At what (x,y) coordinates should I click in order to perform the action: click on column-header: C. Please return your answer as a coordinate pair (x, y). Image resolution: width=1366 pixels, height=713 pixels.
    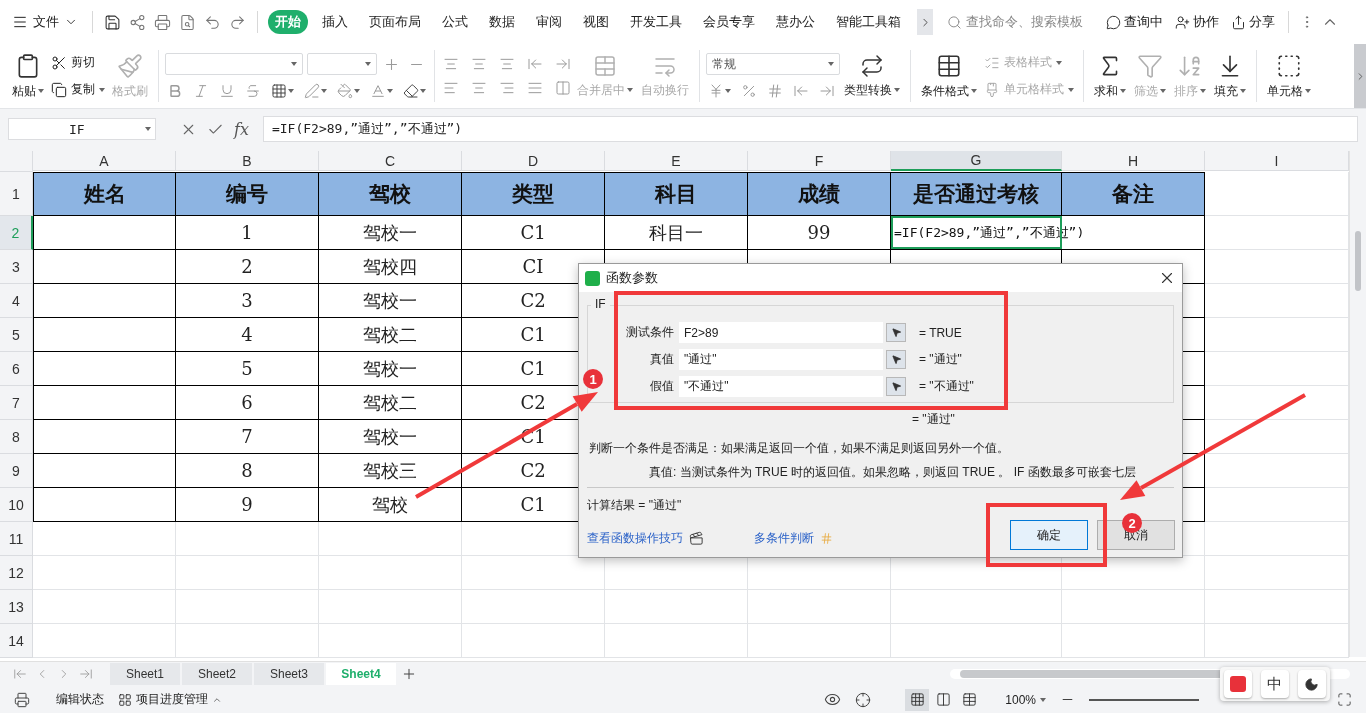
    Looking at the image, I should click on (390, 161).